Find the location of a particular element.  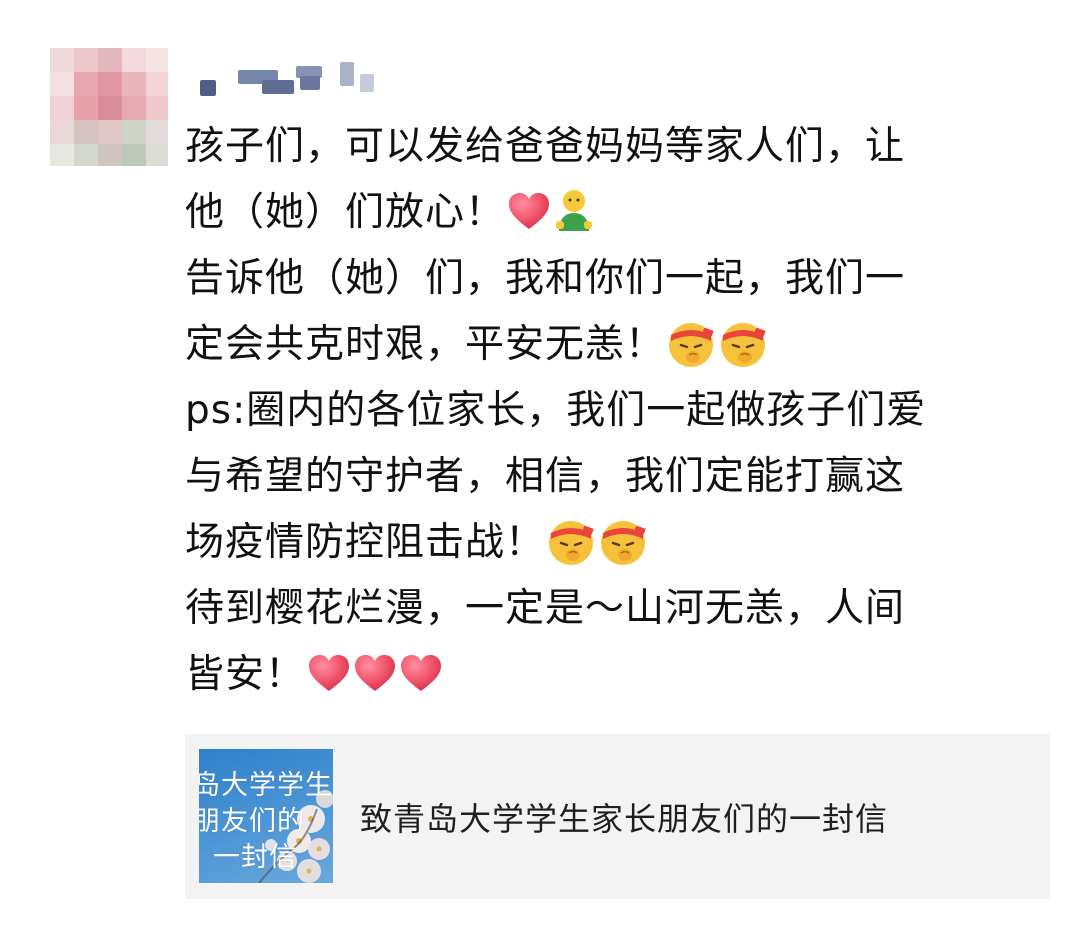

thumbnail-text: 朋友们的 is located at coordinates (252, 821).